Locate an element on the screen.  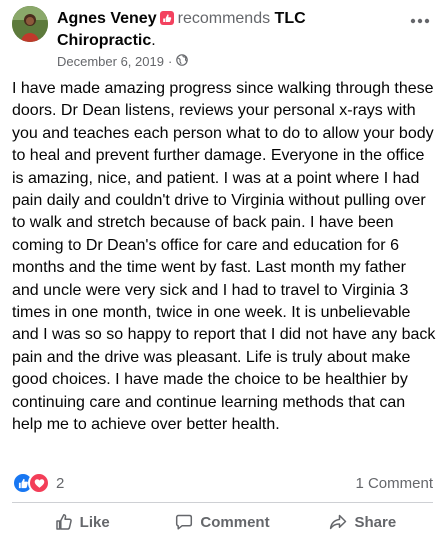
page-name-line2: Chiropractic is located at coordinates (104, 40).